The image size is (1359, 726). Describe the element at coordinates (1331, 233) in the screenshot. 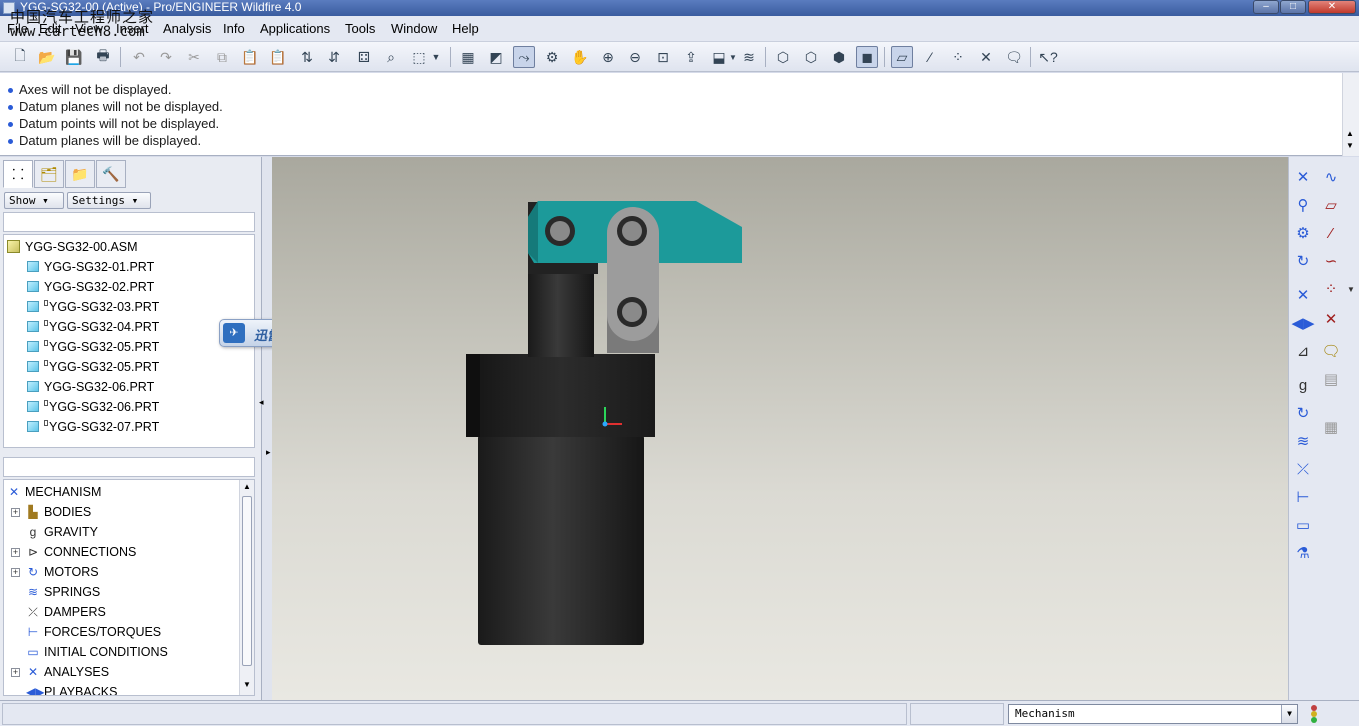

I see `datum-axis-icon: ⁄` at that location.